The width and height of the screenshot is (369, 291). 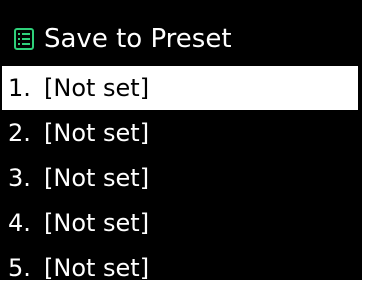 I want to click on preset-item-2: 2. [Not set], so click(x=181, y=133).